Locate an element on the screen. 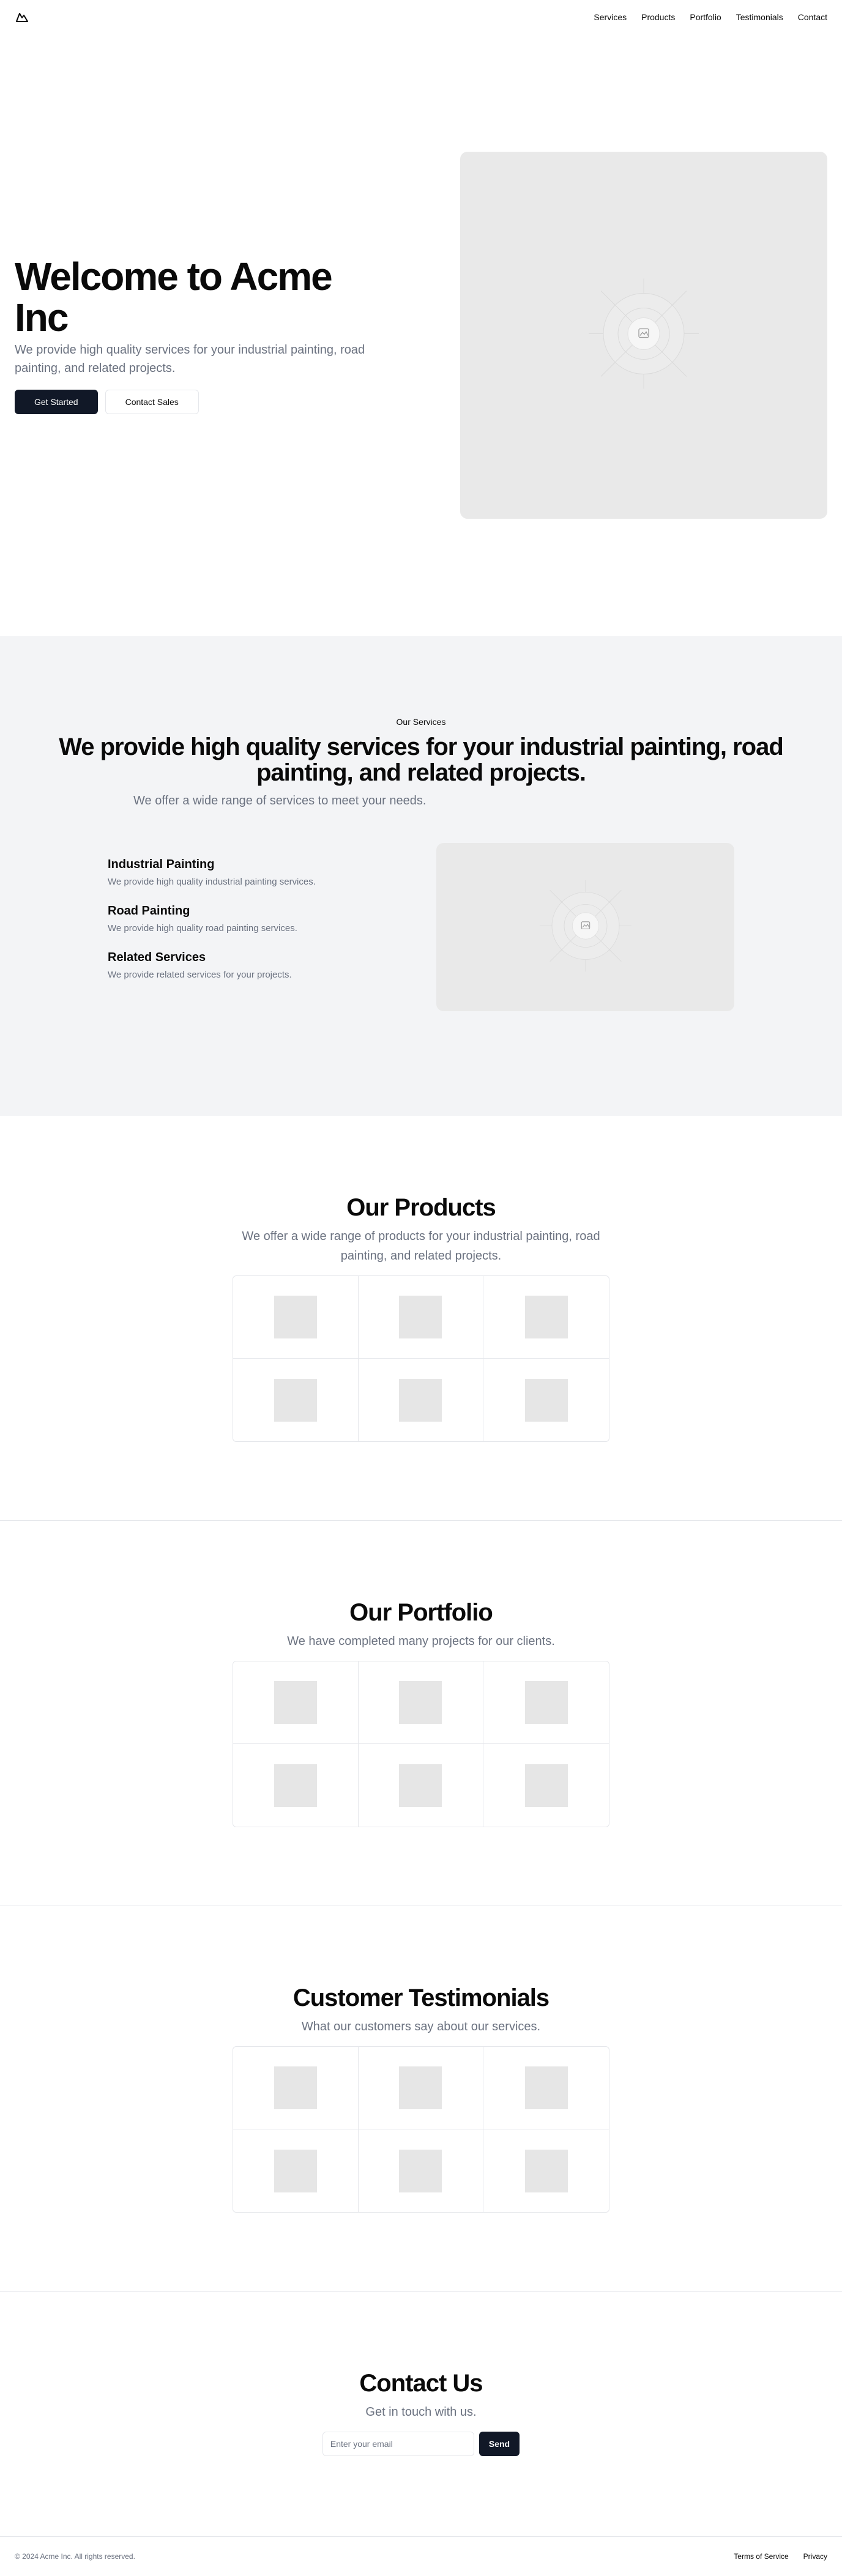  hero-image is located at coordinates (643, 335).